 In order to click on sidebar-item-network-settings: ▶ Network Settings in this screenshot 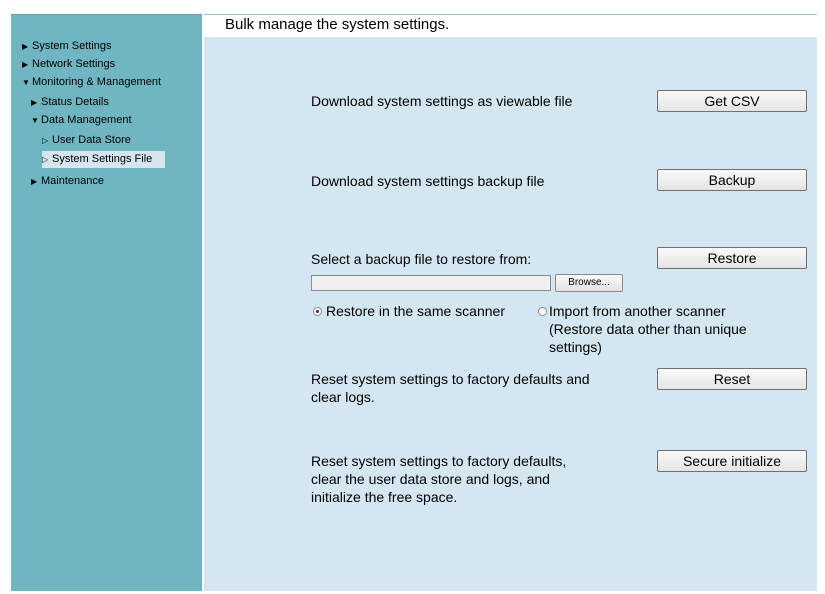, I will do `click(68, 64)`.